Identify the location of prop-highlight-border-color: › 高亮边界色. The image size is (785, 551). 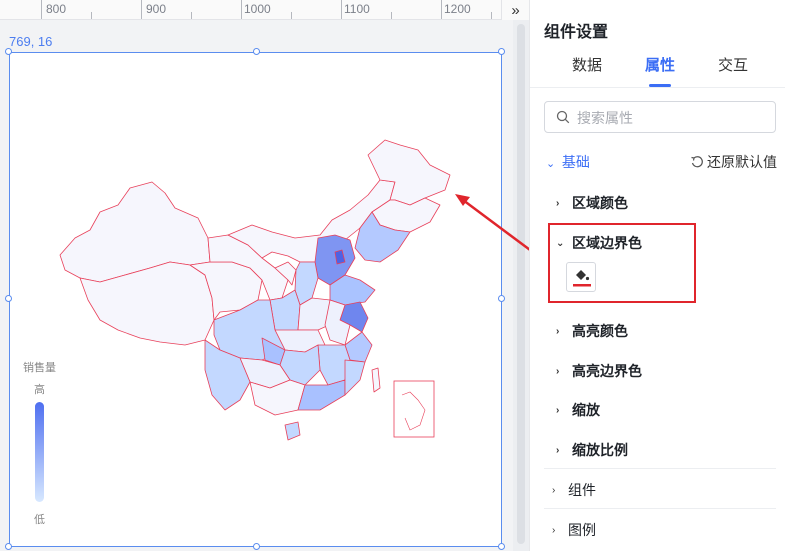
(599, 371).